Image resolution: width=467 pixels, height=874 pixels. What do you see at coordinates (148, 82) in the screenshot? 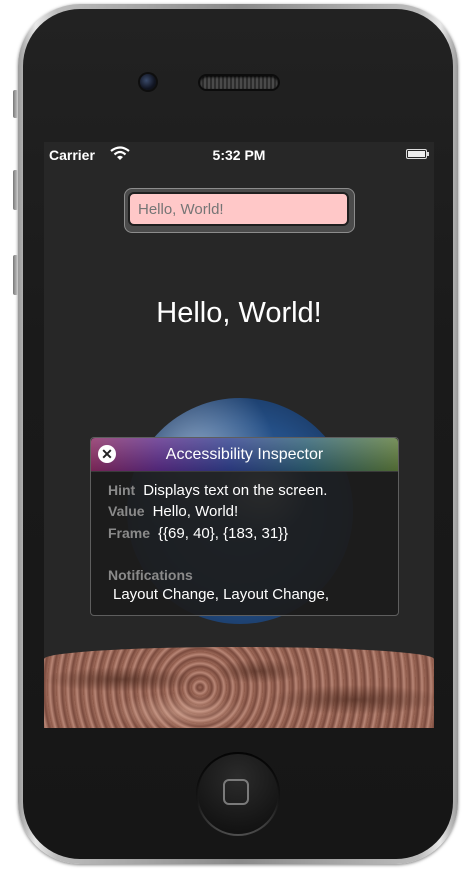
I see `front-camera` at bounding box center [148, 82].